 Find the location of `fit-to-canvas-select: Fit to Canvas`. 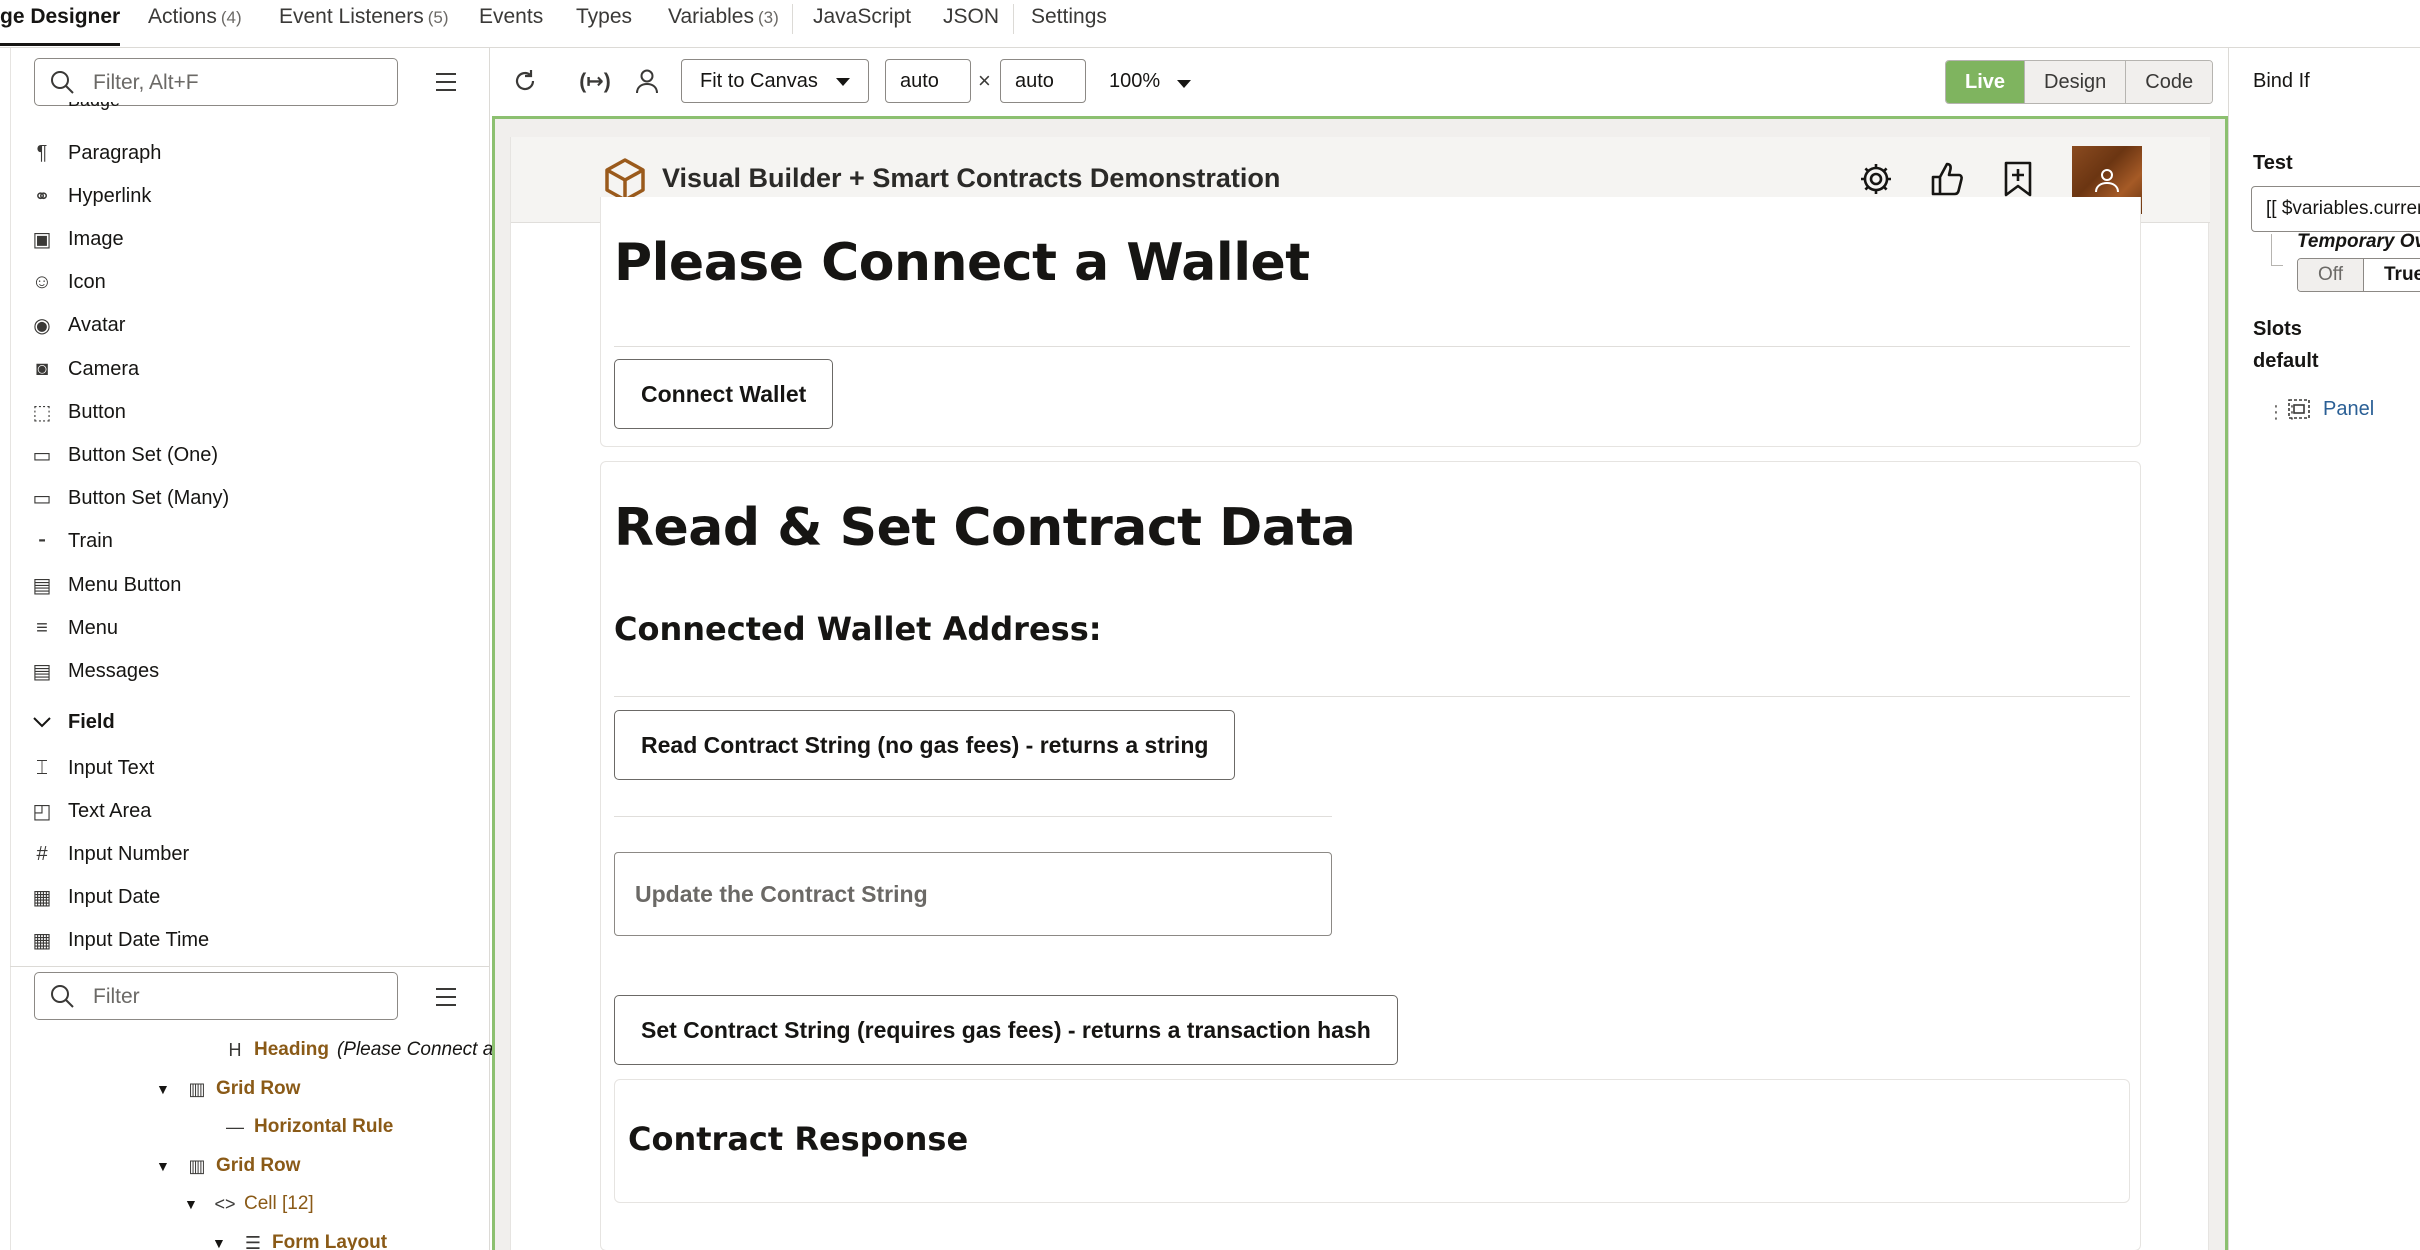

fit-to-canvas-select: Fit to Canvas is located at coordinates (775, 81).